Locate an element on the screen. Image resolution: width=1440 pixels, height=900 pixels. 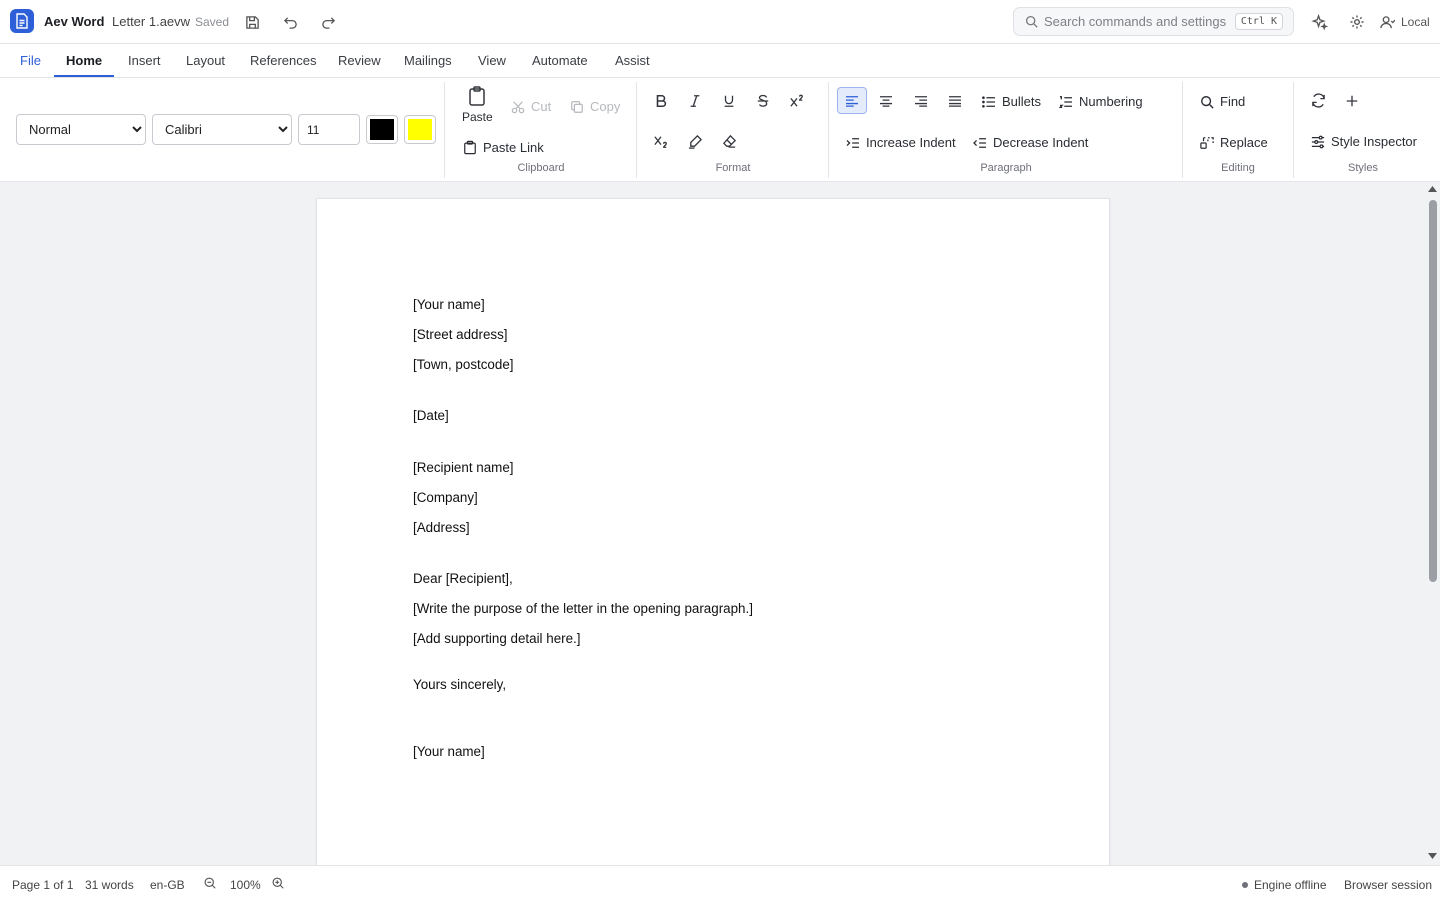
replace-label: Replace is located at coordinates (1244, 142).